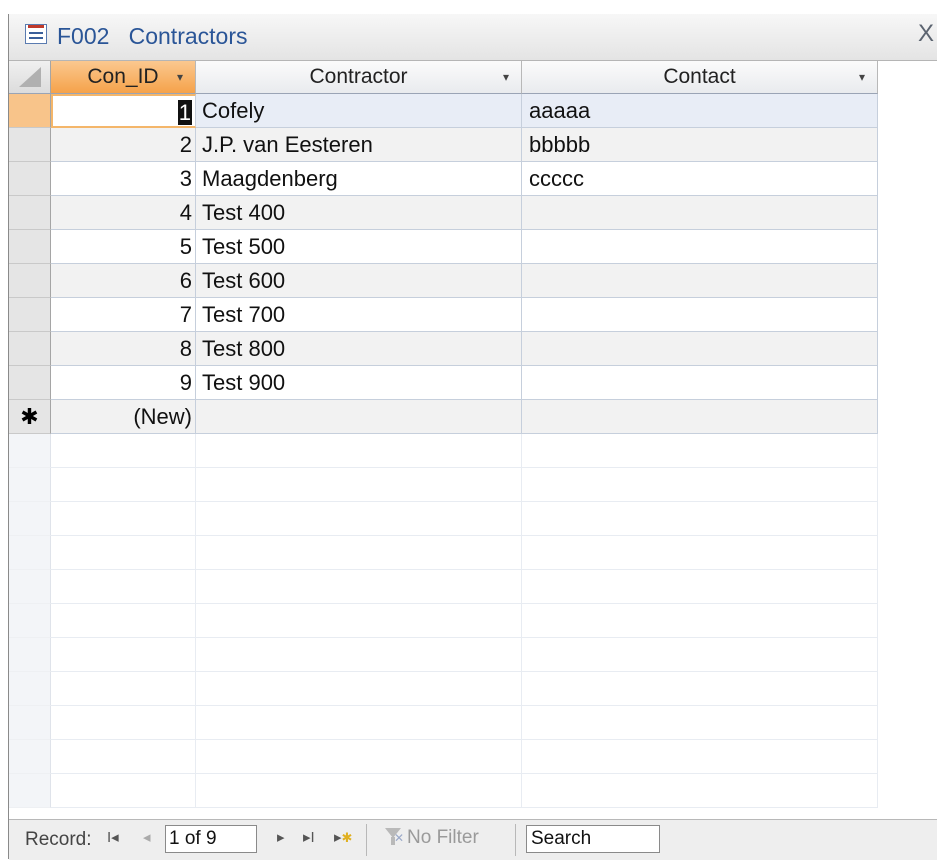 Image resolution: width=937 pixels, height=860 pixels. What do you see at coordinates (123, 417) in the screenshot?
I see `new-row-cell: (New)` at bounding box center [123, 417].